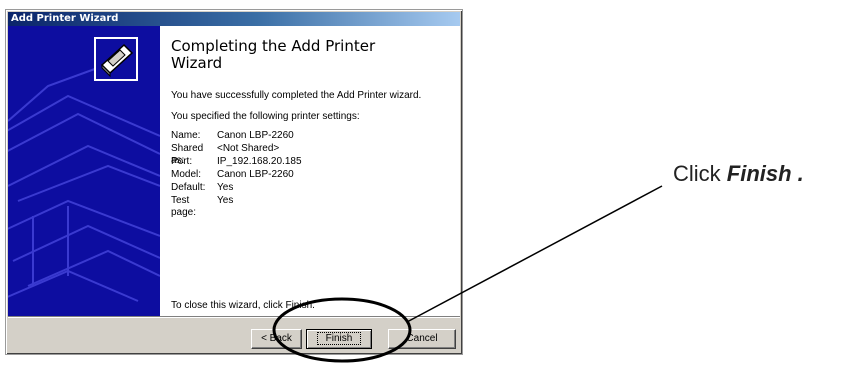 The image size is (855, 365). I want to click on instruction-callout: Click Finish ., so click(738, 174).